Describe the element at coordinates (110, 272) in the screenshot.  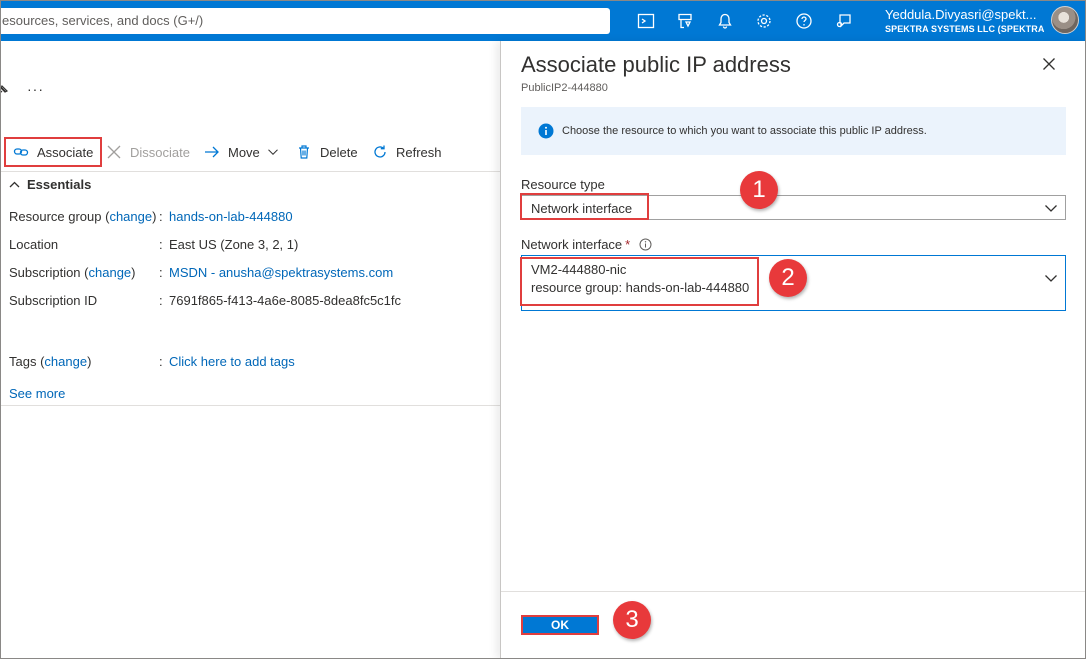
I see `subscription-change-link: change` at that location.